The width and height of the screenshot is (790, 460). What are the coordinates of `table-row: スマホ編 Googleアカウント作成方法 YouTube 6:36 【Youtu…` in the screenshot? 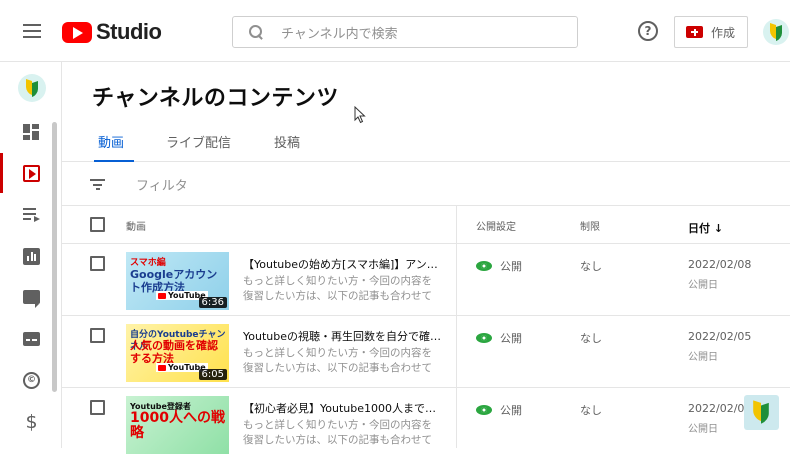 It's located at (426, 280).